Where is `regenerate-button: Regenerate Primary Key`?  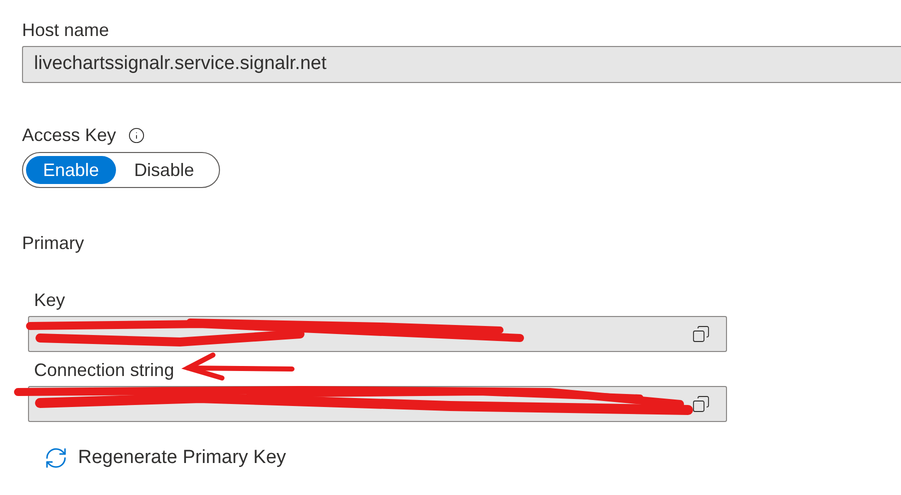
regenerate-button: Regenerate Primary Key is located at coordinates (165, 458).